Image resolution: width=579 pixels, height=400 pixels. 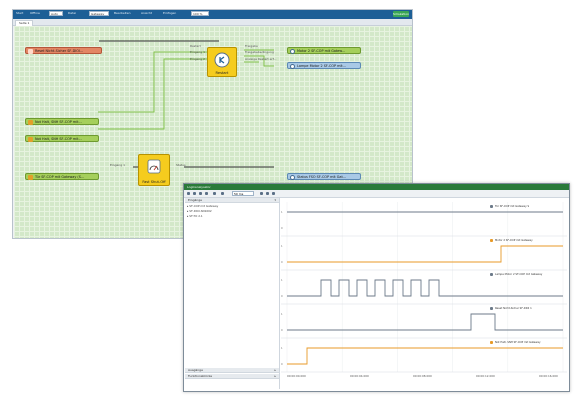 I want to click on port-restart: Restart, so click(x=195, y=46).